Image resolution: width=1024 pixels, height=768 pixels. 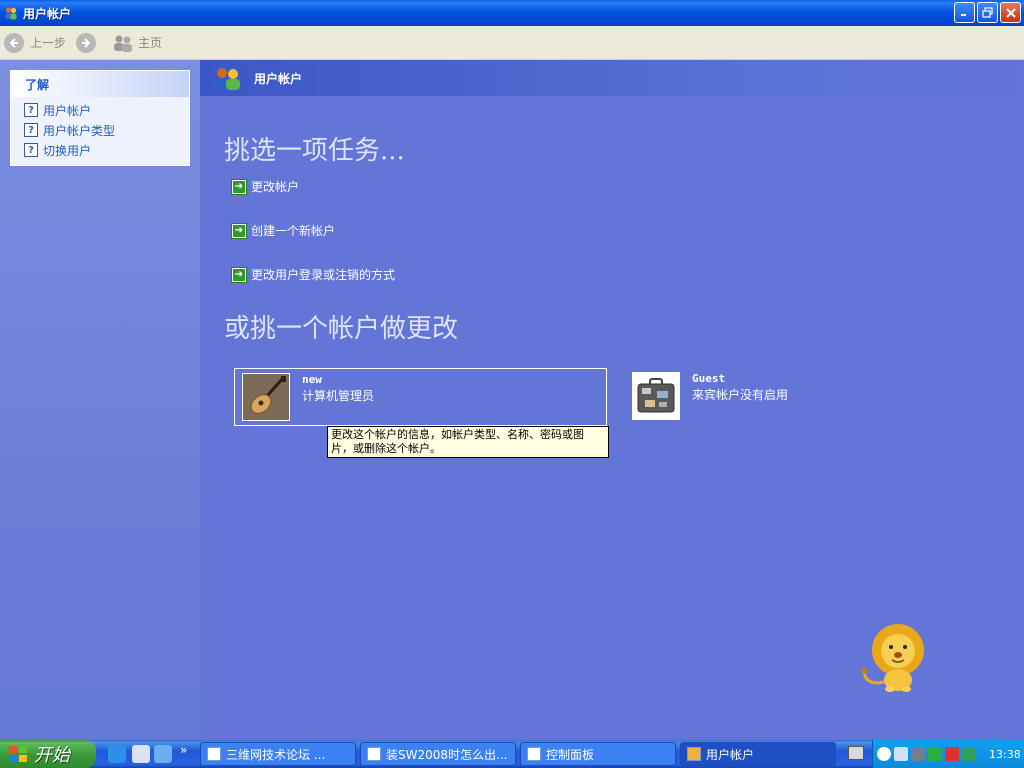 What do you see at coordinates (534, 754) in the screenshot?
I see `control-panel-icon` at bounding box center [534, 754].